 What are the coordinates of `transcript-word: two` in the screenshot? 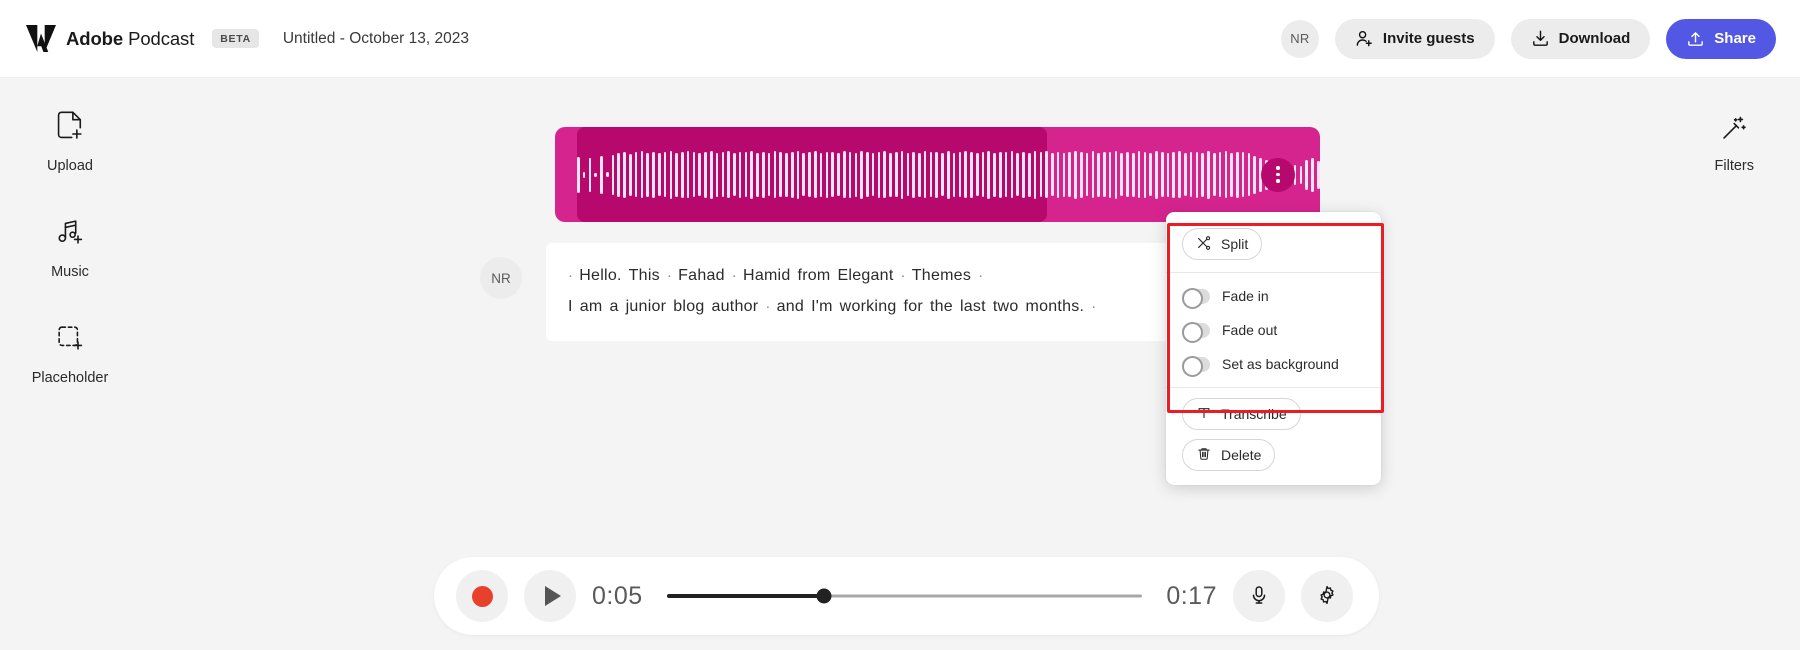 It's located at (1006, 306).